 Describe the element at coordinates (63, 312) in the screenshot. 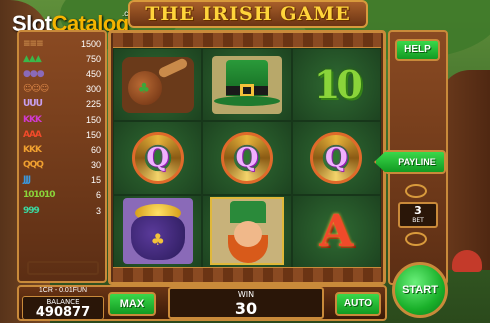

I see `balance-value: 490877` at that location.